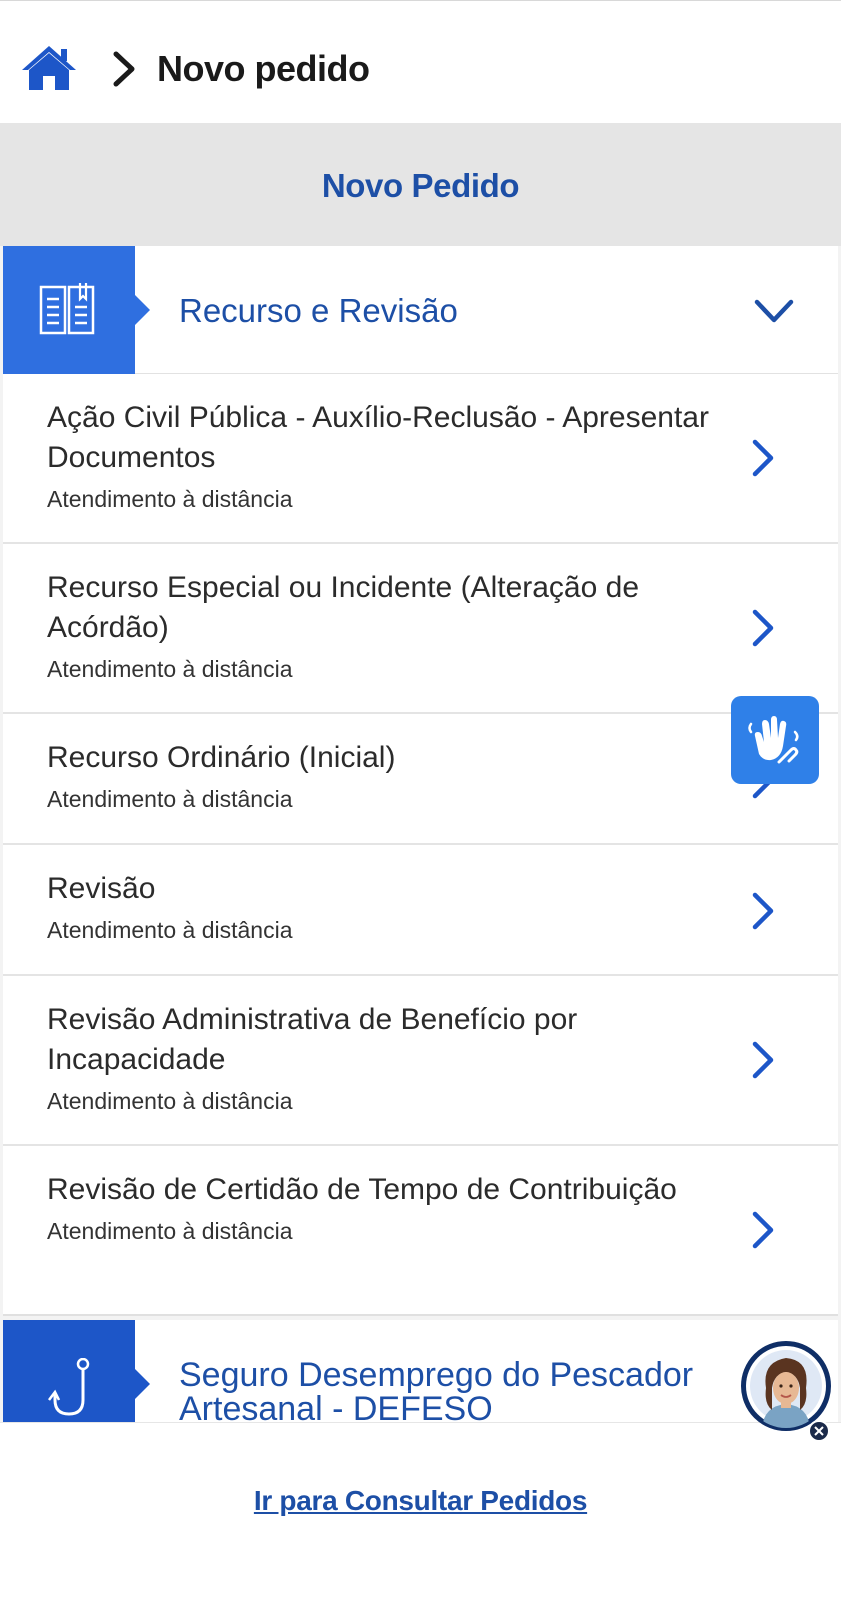 This screenshot has width=841, height=1599. Describe the element at coordinates (49, 68) in the screenshot. I see `home-icon` at that location.